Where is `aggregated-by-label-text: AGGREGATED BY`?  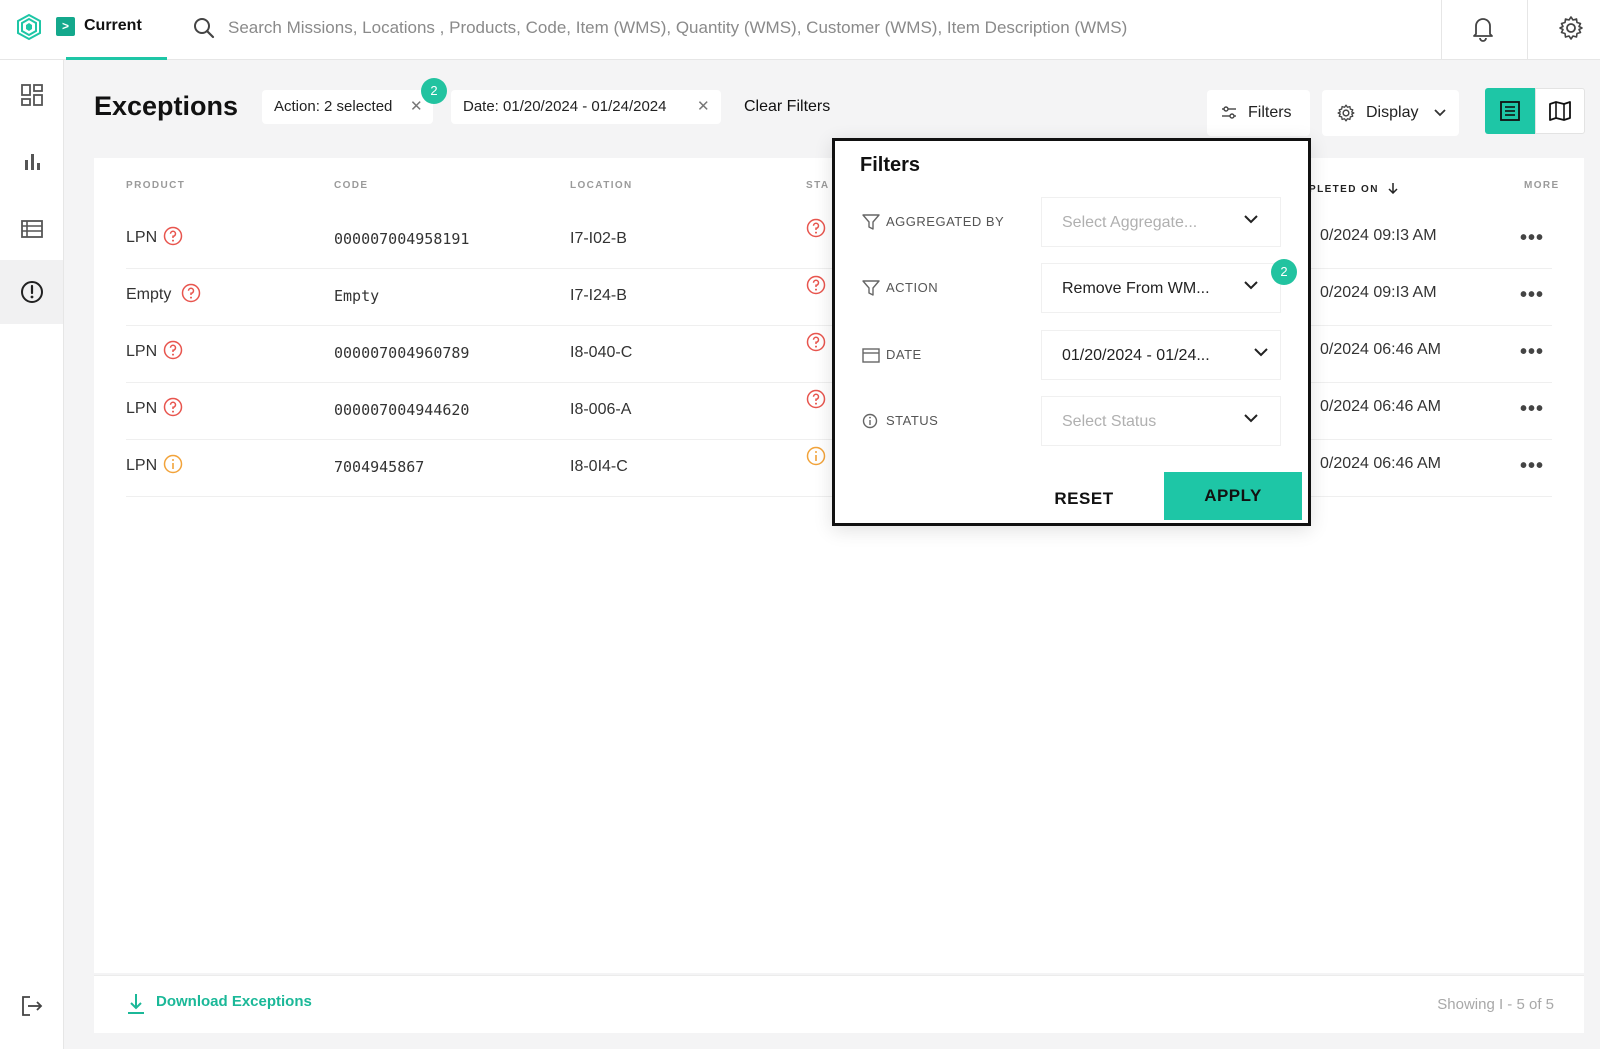
aggregated-by-label-text: AGGREGATED BY is located at coordinates (945, 221).